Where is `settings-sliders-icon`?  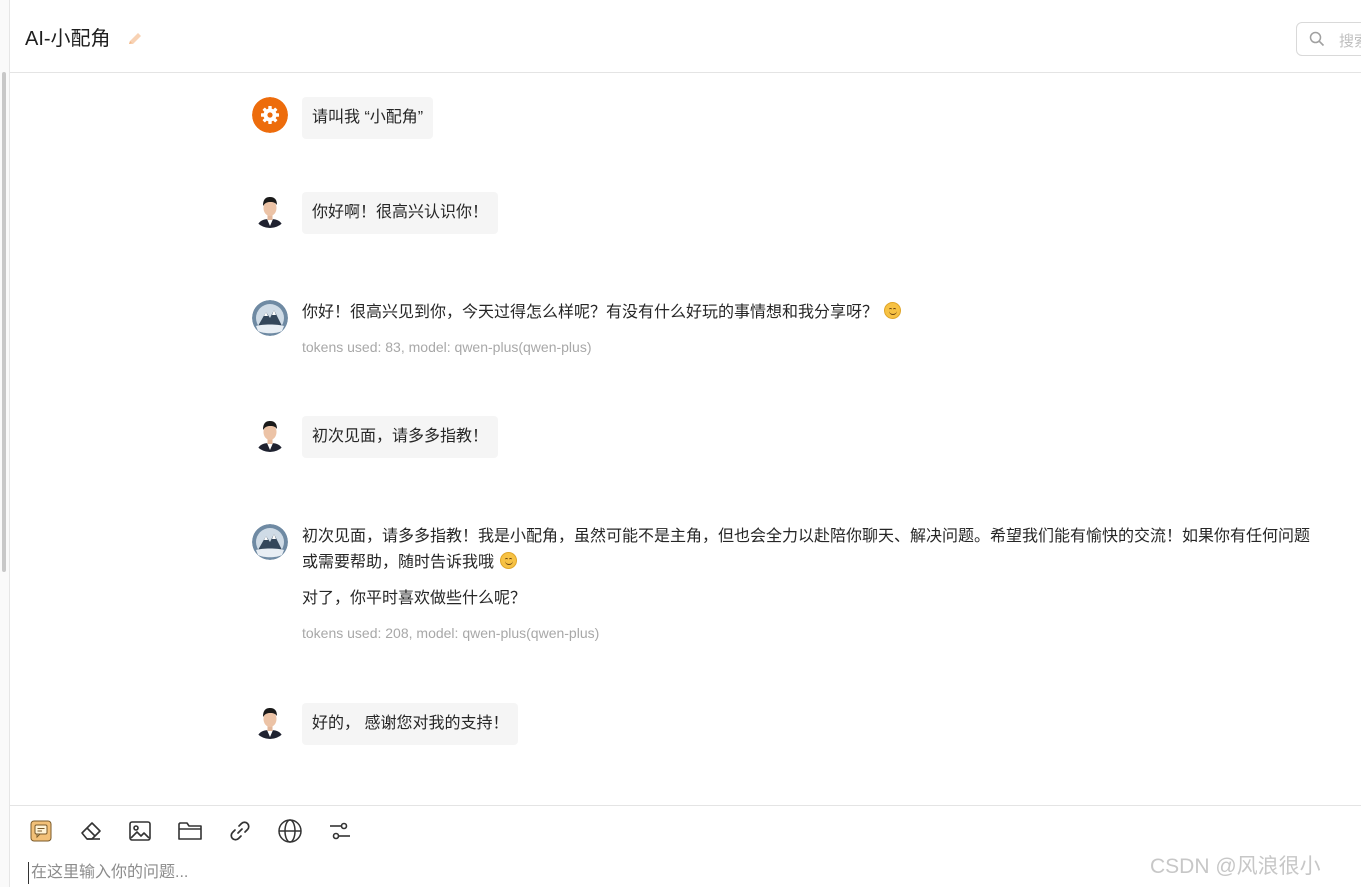
settings-sliders-icon is located at coordinates (340, 831).